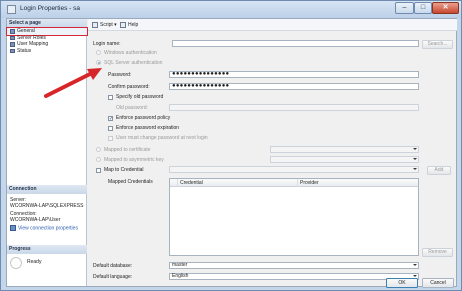  I want to click on specify-old-password-checkbox, so click(110, 97).